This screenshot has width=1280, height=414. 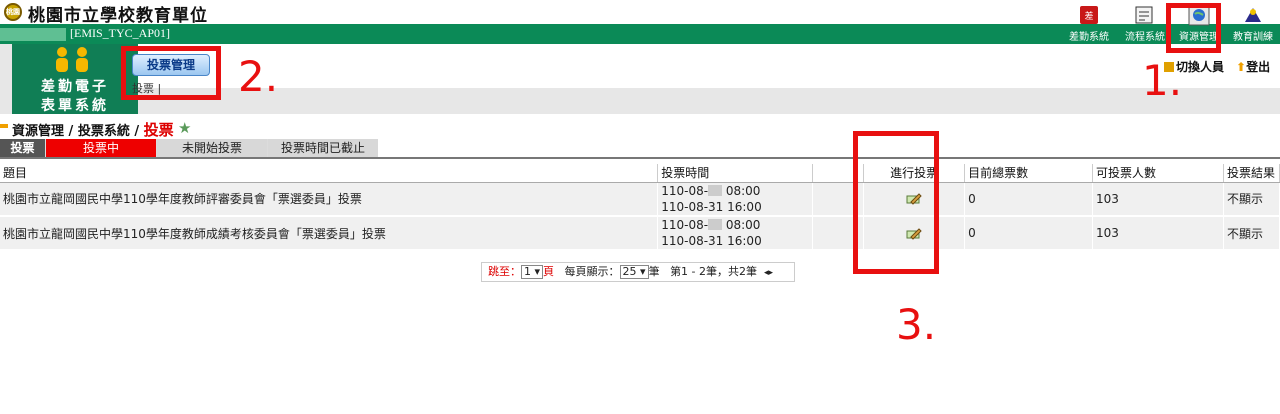 What do you see at coordinates (640, 158) in the screenshot?
I see `tabs-underline` at bounding box center [640, 158].